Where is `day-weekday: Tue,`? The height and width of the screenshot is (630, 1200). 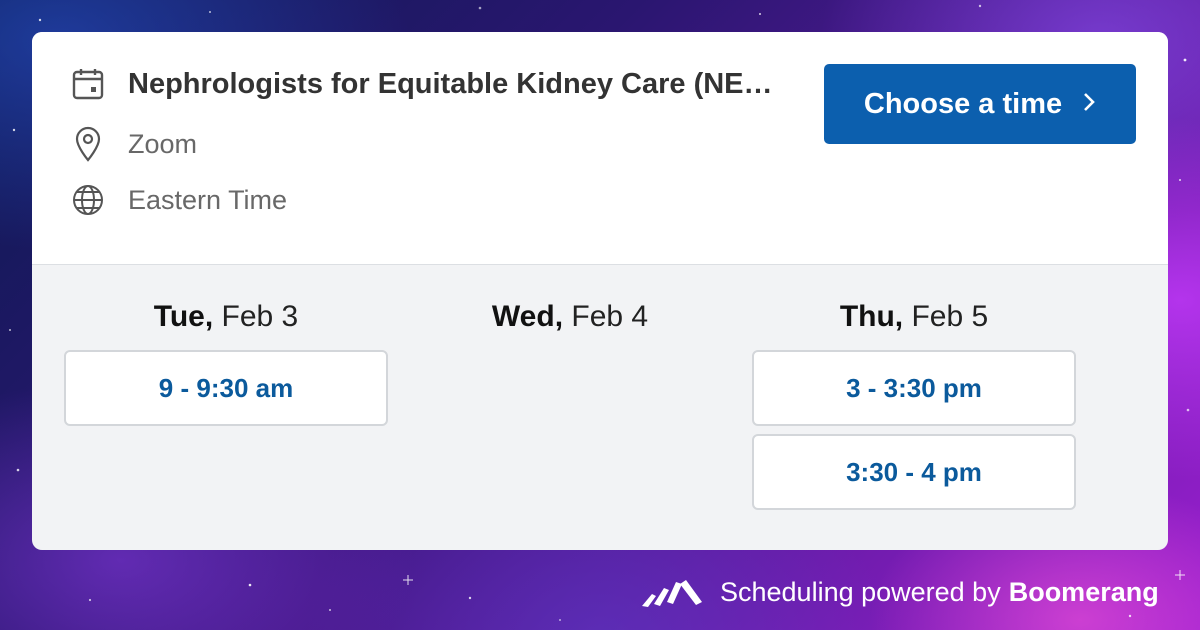
day-weekday: Tue, is located at coordinates (183, 316).